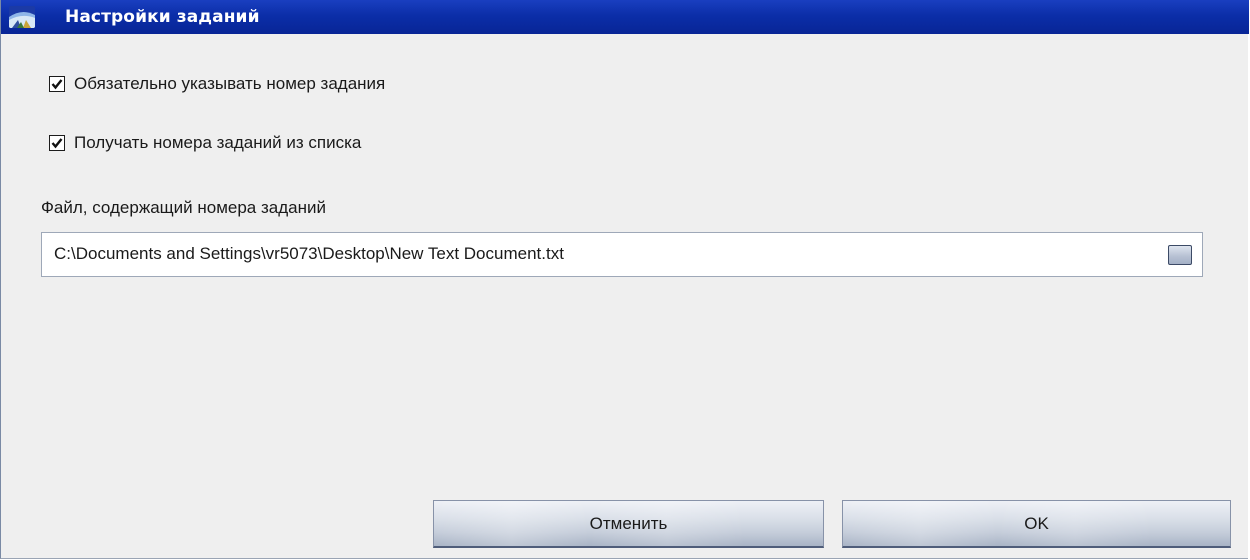 Image resolution: width=1250 pixels, height=560 pixels. What do you see at coordinates (183, 207) in the screenshot?
I see `job-numbers-file-label: Файл, содержащий номера заданий` at bounding box center [183, 207].